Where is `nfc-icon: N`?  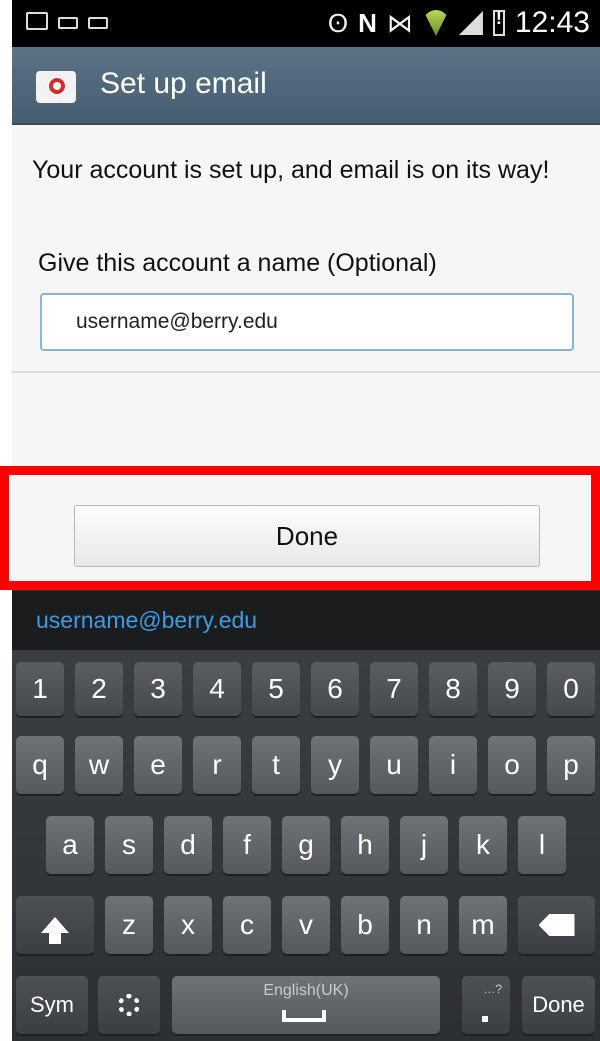
nfc-icon: N is located at coordinates (367, 22).